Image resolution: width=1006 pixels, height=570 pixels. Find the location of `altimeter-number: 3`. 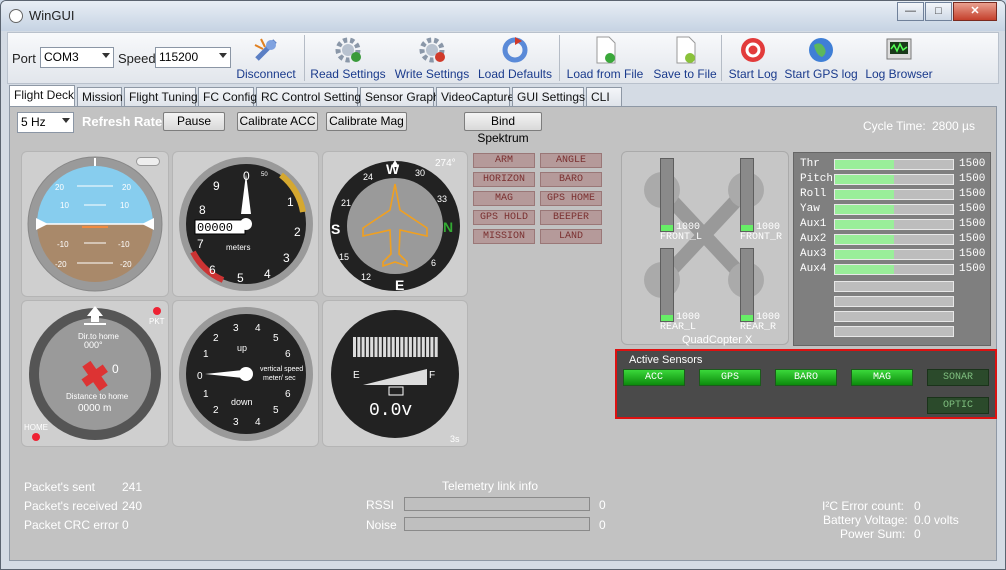

altimeter-number: 3 is located at coordinates (286, 258).